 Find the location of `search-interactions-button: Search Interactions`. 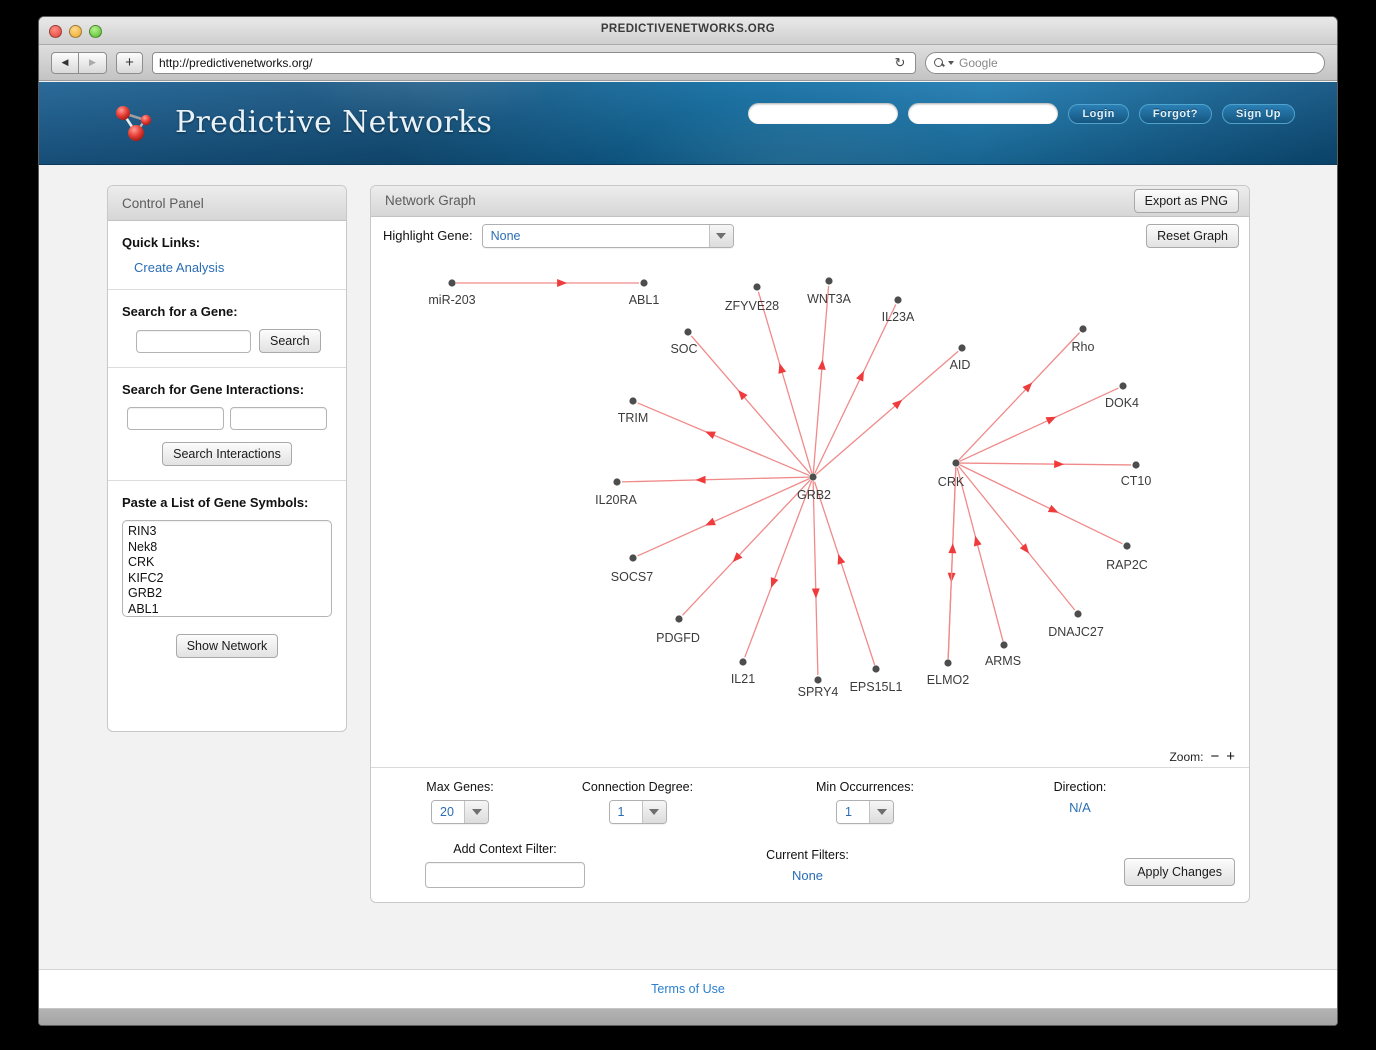

search-interactions-button: Search Interactions is located at coordinates (227, 454).